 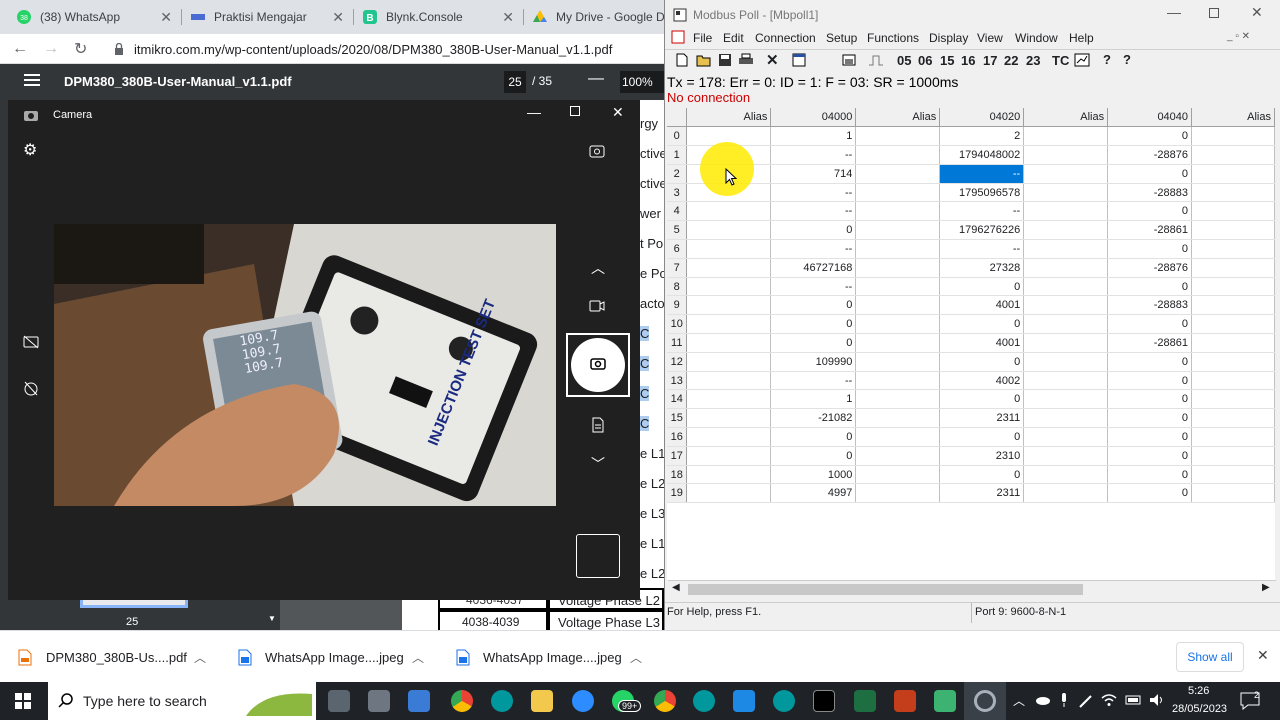 What do you see at coordinates (813, 268) in the screenshot?
I see `value-cell: 46727168` at bounding box center [813, 268].